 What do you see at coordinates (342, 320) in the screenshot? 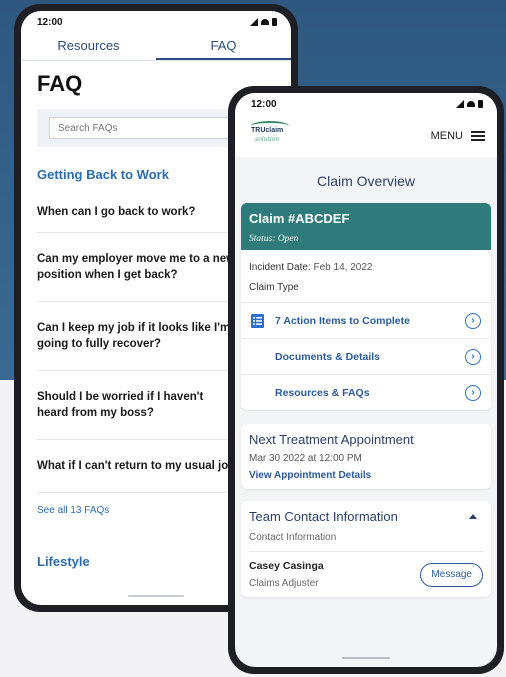
I see `action-items-label: 7 Action Items to Complete` at bounding box center [342, 320].